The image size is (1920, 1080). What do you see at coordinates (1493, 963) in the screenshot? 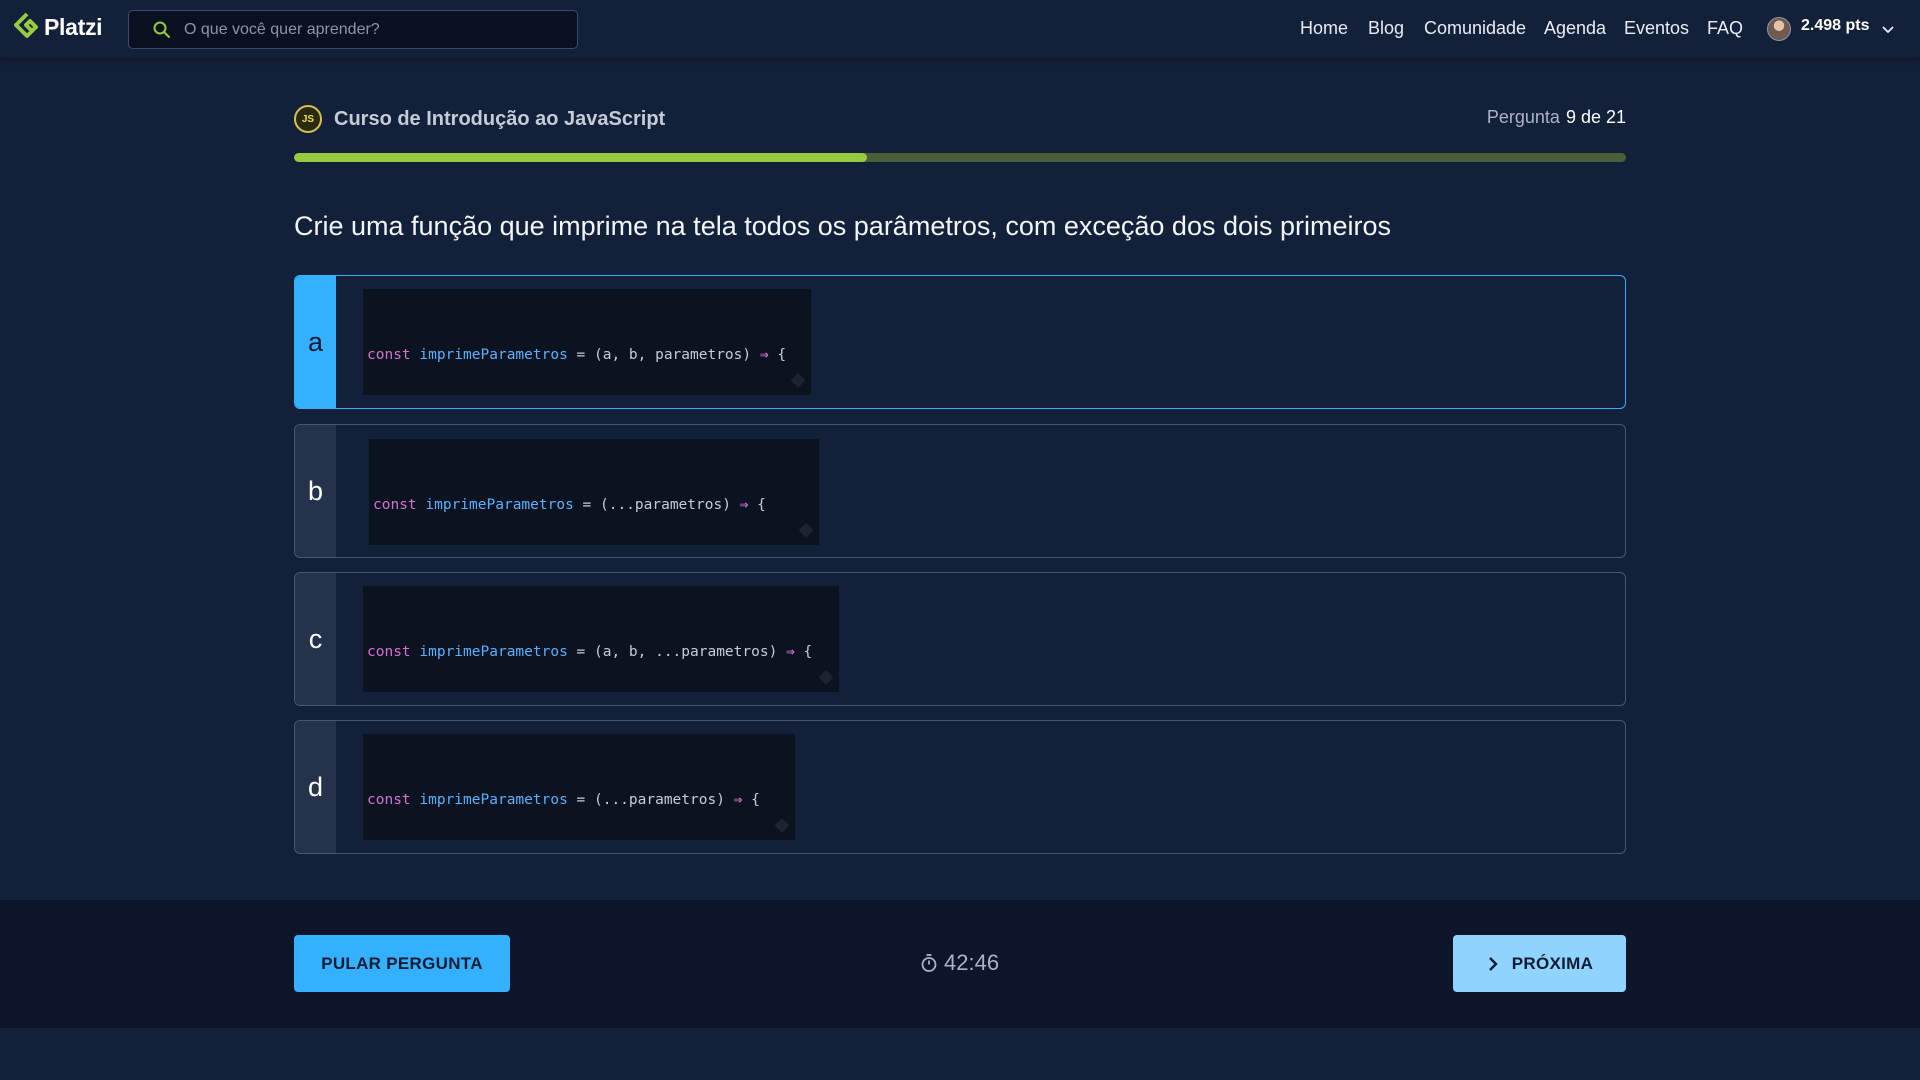
I see `chevron-right-icon` at bounding box center [1493, 963].